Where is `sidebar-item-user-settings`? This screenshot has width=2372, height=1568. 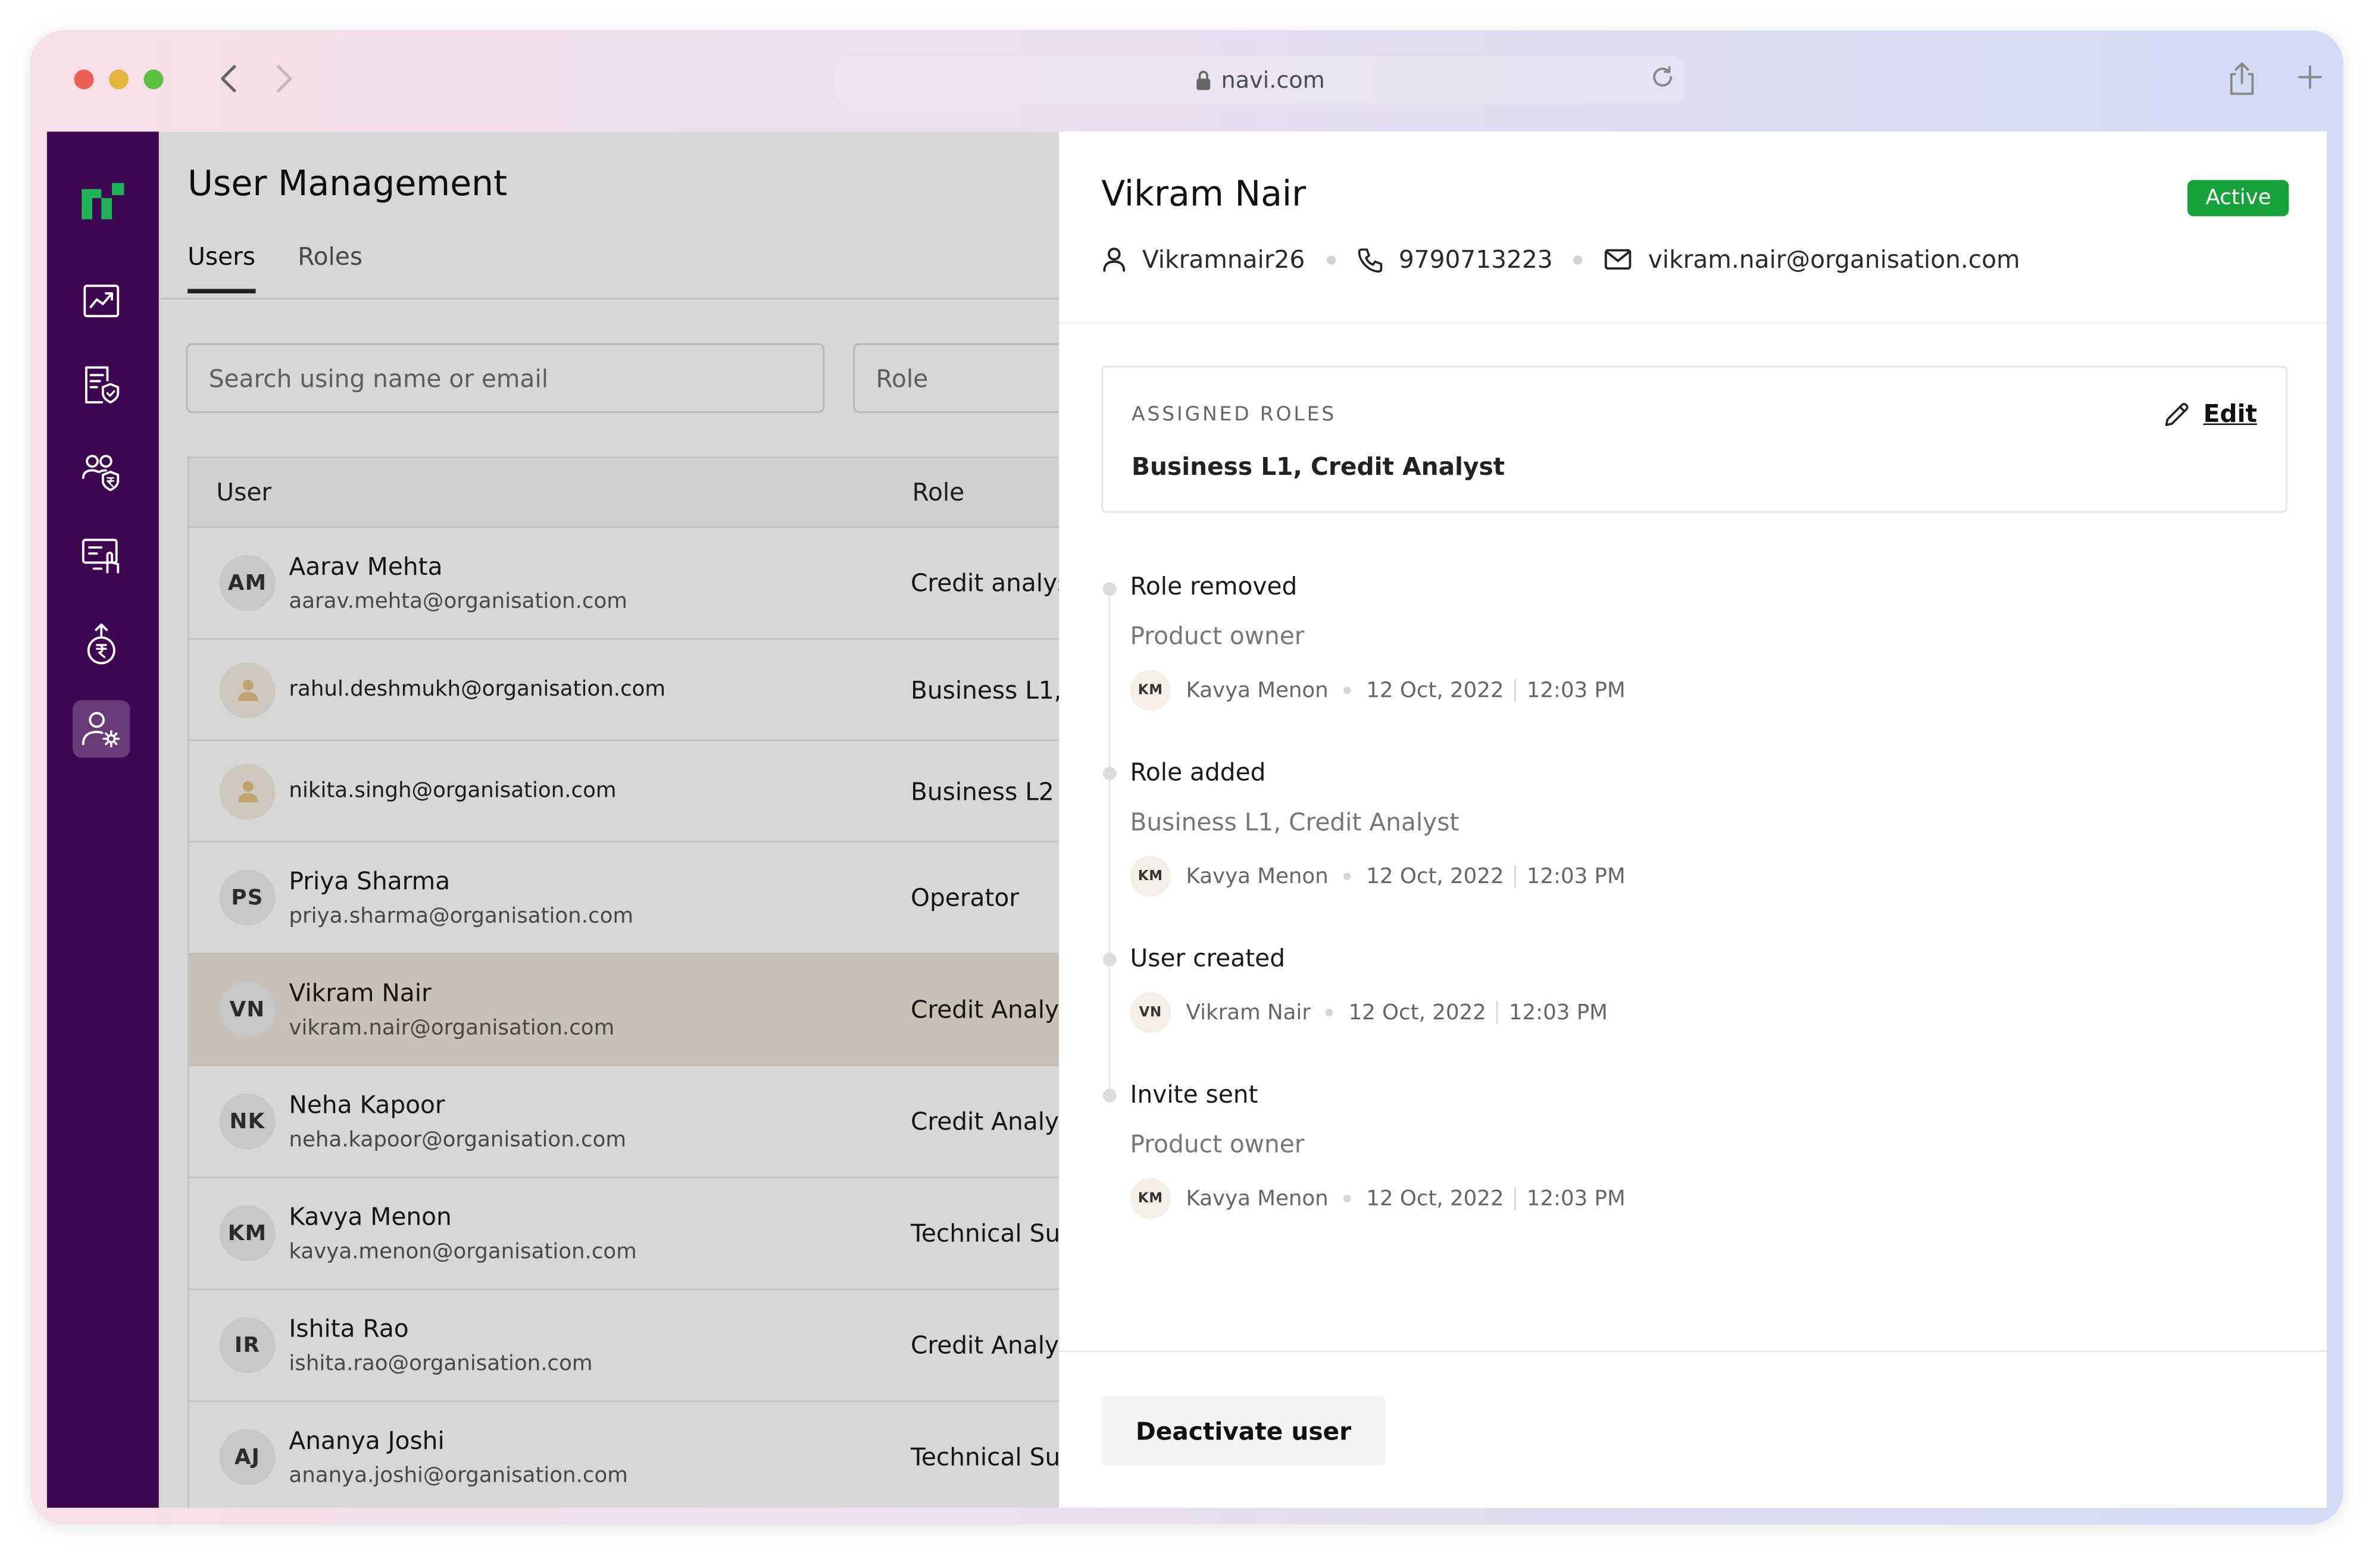
sidebar-item-user-settings is located at coordinates (101, 729).